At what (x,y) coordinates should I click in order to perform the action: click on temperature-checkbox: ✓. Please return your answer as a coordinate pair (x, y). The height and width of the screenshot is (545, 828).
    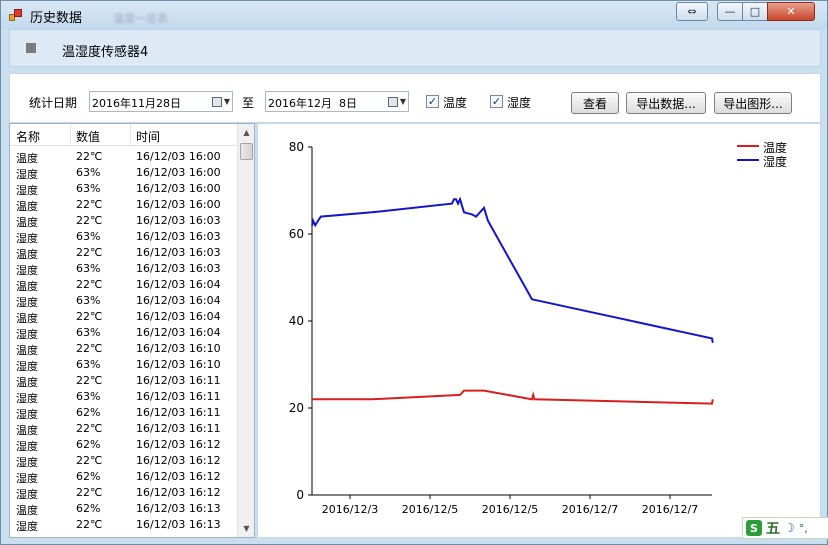
    Looking at the image, I should click on (432, 101).